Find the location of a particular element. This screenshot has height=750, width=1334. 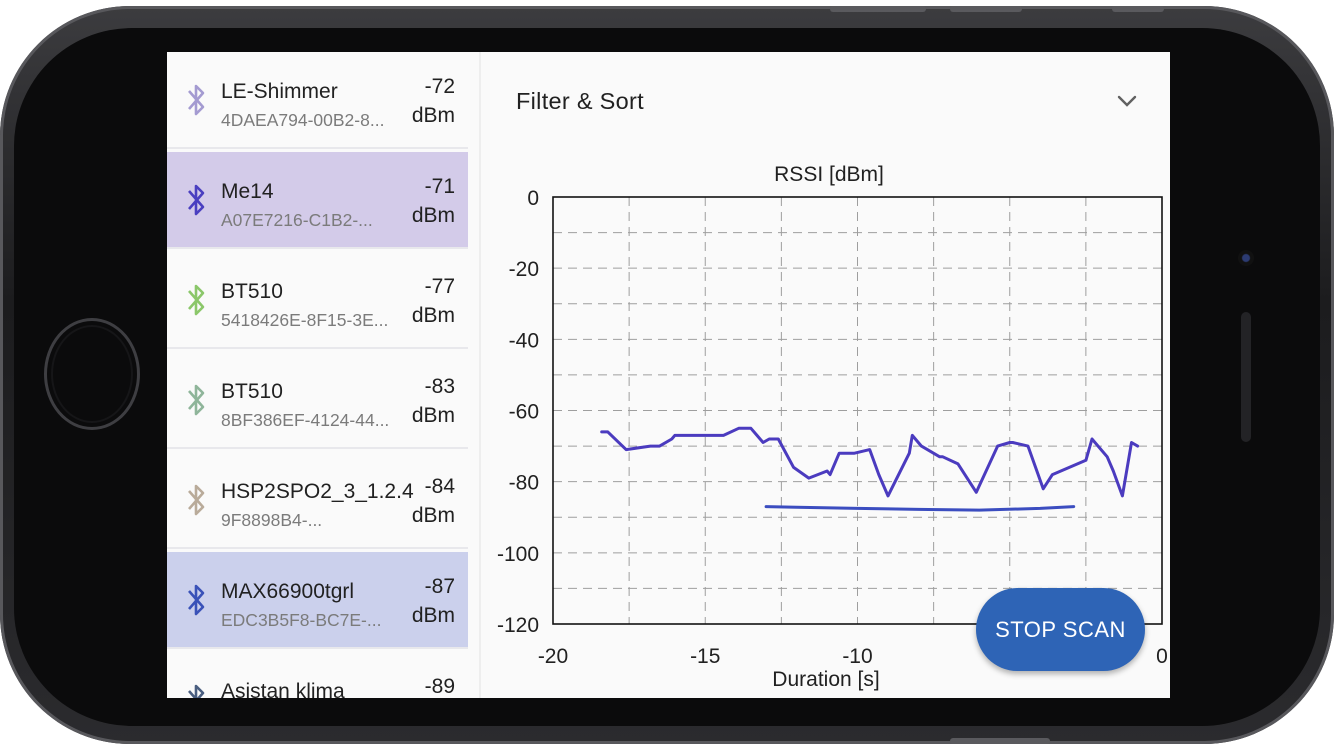

x-tick-label: -15 is located at coordinates (705, 656).